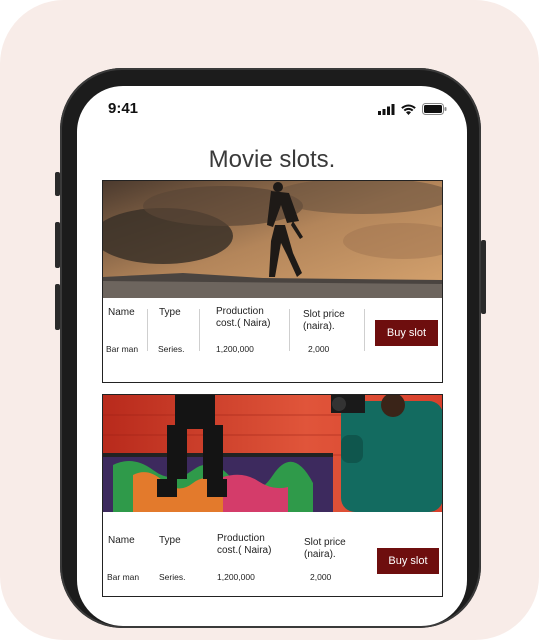 The height and width of the screenshot is (640, 539). Describe the element at coordinates (272, 159) in the screenshot. I see `page-title: Movie slots.` at that location.